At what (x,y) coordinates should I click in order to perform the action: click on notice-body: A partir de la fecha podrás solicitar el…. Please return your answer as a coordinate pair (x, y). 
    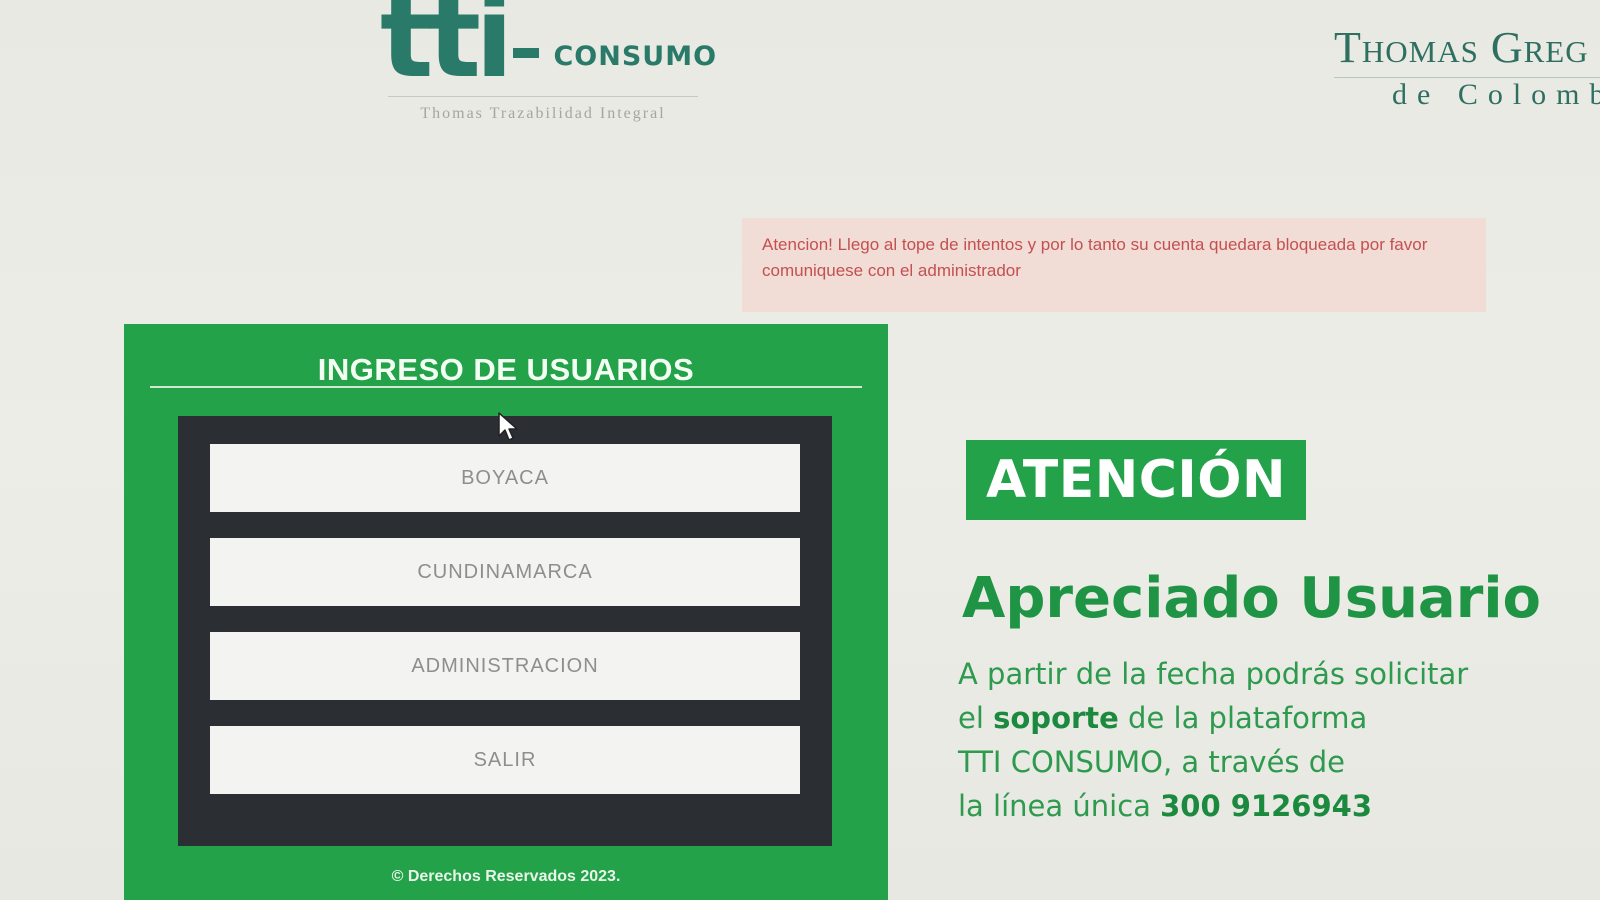
    Looking at the image, I should click on (1268, 740).